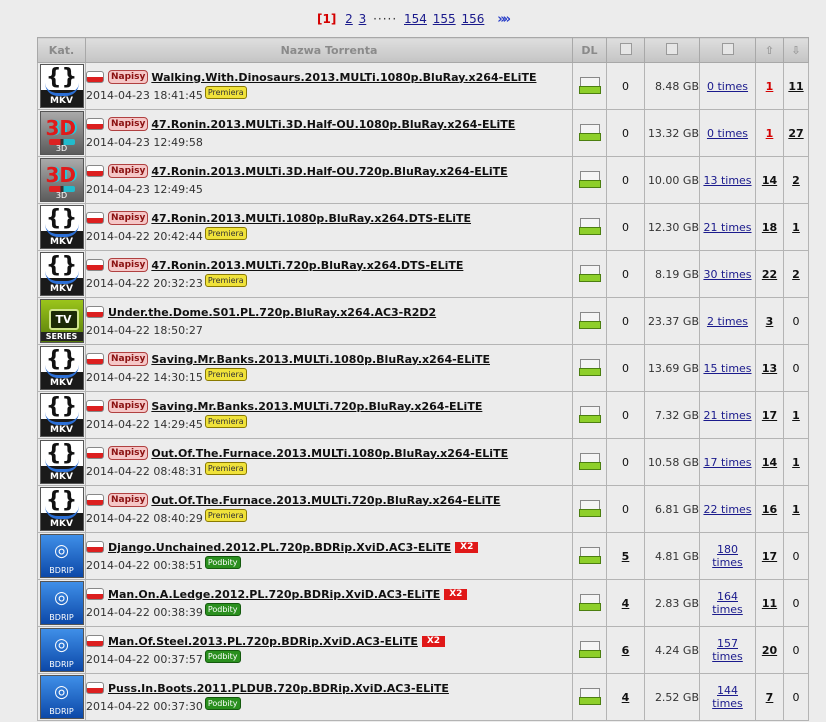 The height and width of the screenshot is (722, 826). Describe the element at coordinates (727, 650) in the screenshot. I see `completed-times-link: 157 times` at that location.